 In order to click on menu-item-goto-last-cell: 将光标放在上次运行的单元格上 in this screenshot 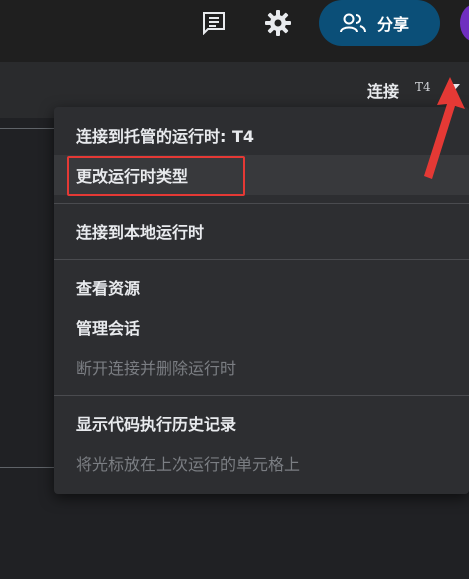, I will do `click(261, 463)`.